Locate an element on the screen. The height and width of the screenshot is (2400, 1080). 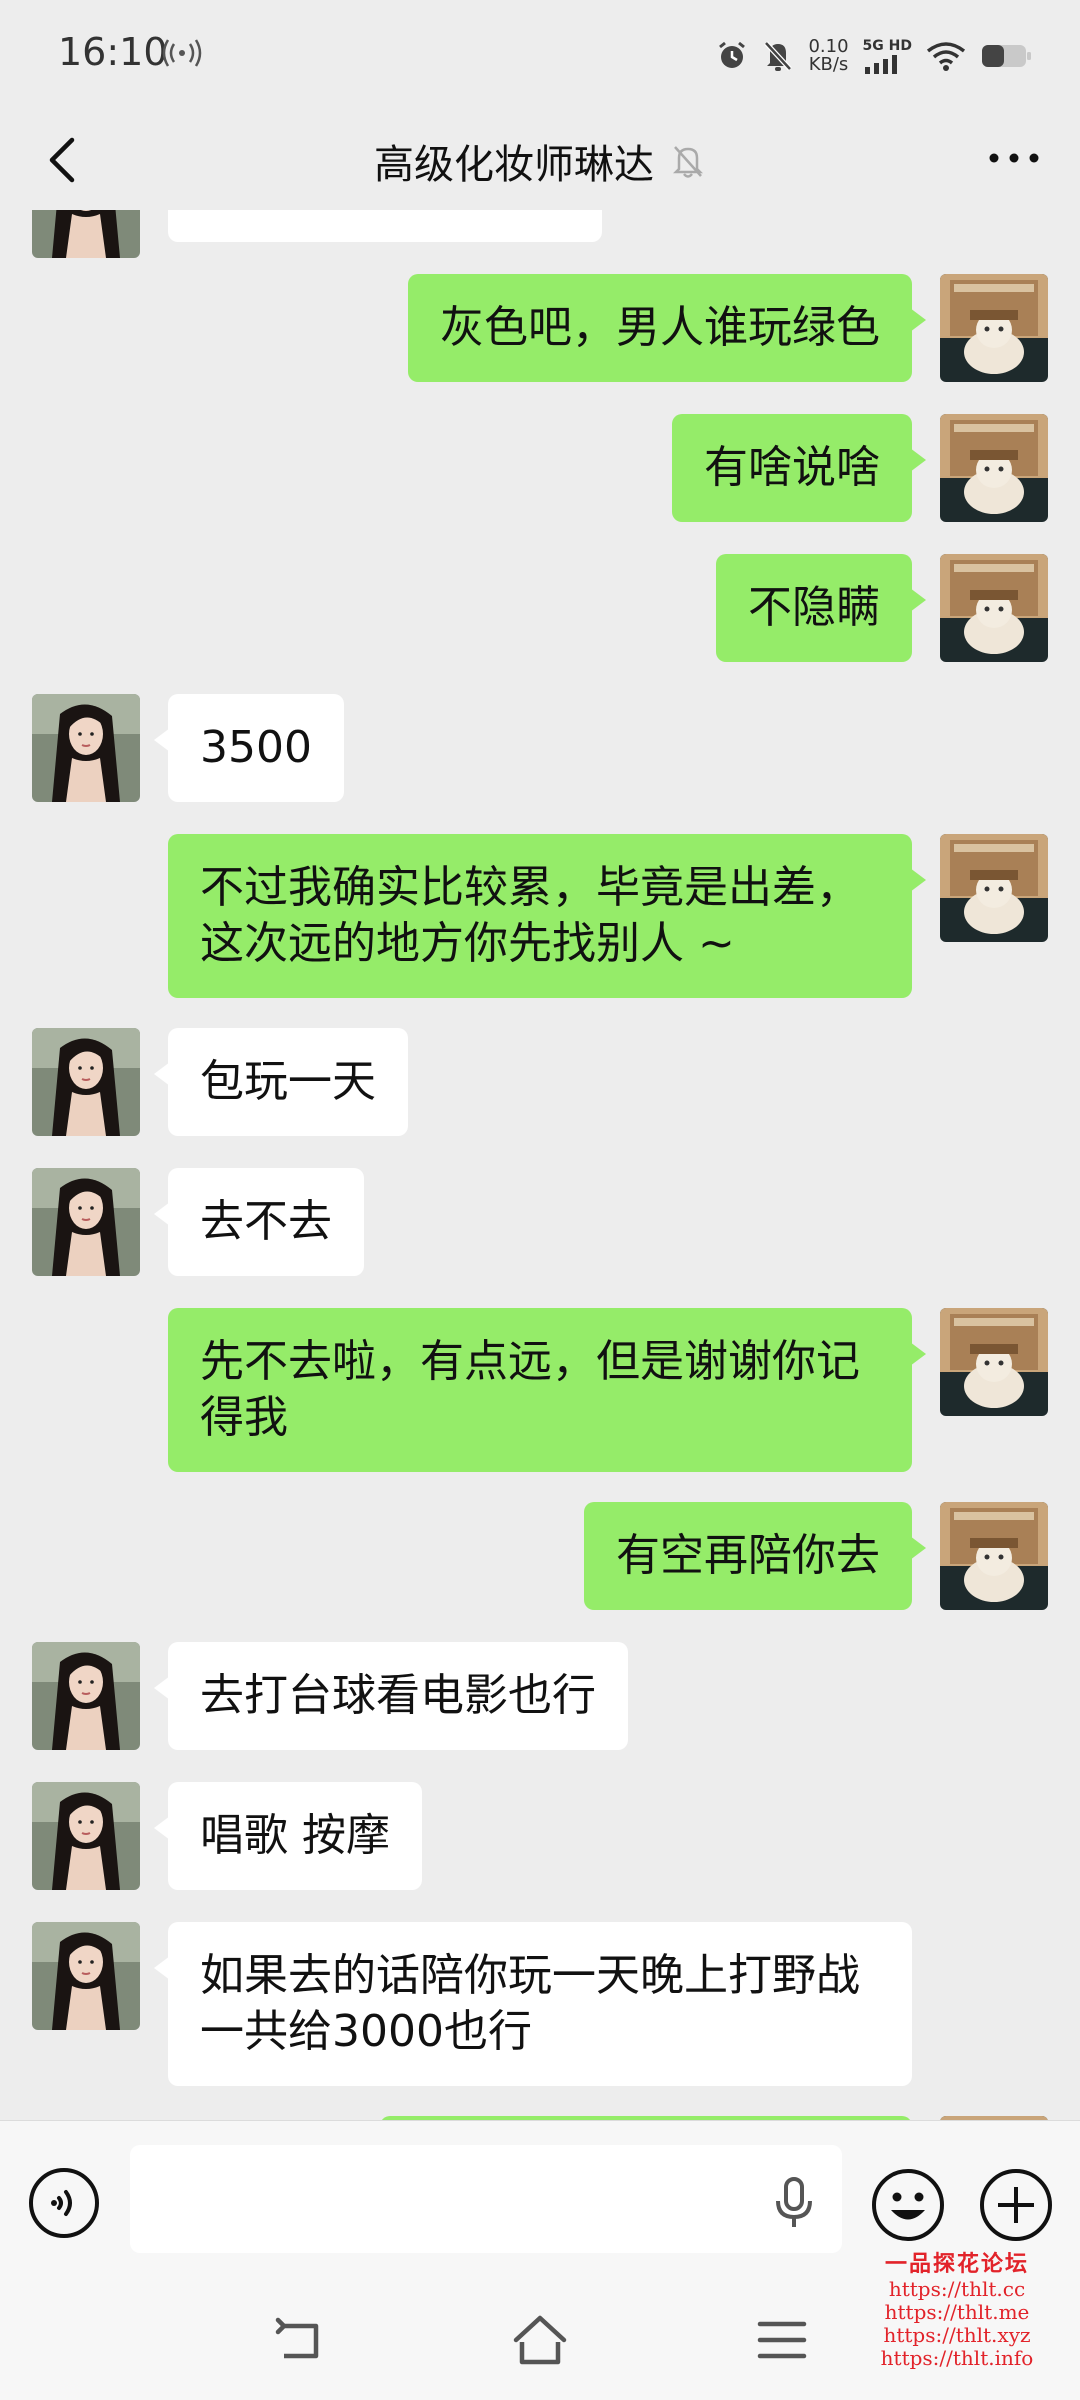
network-type: 5G HD is located at coordinates (887, 46).